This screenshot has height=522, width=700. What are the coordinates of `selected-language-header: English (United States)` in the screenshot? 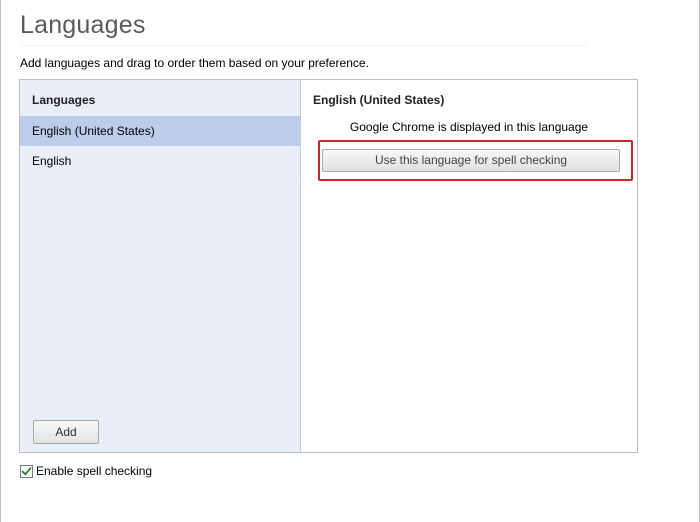 It's located at (379, 100).